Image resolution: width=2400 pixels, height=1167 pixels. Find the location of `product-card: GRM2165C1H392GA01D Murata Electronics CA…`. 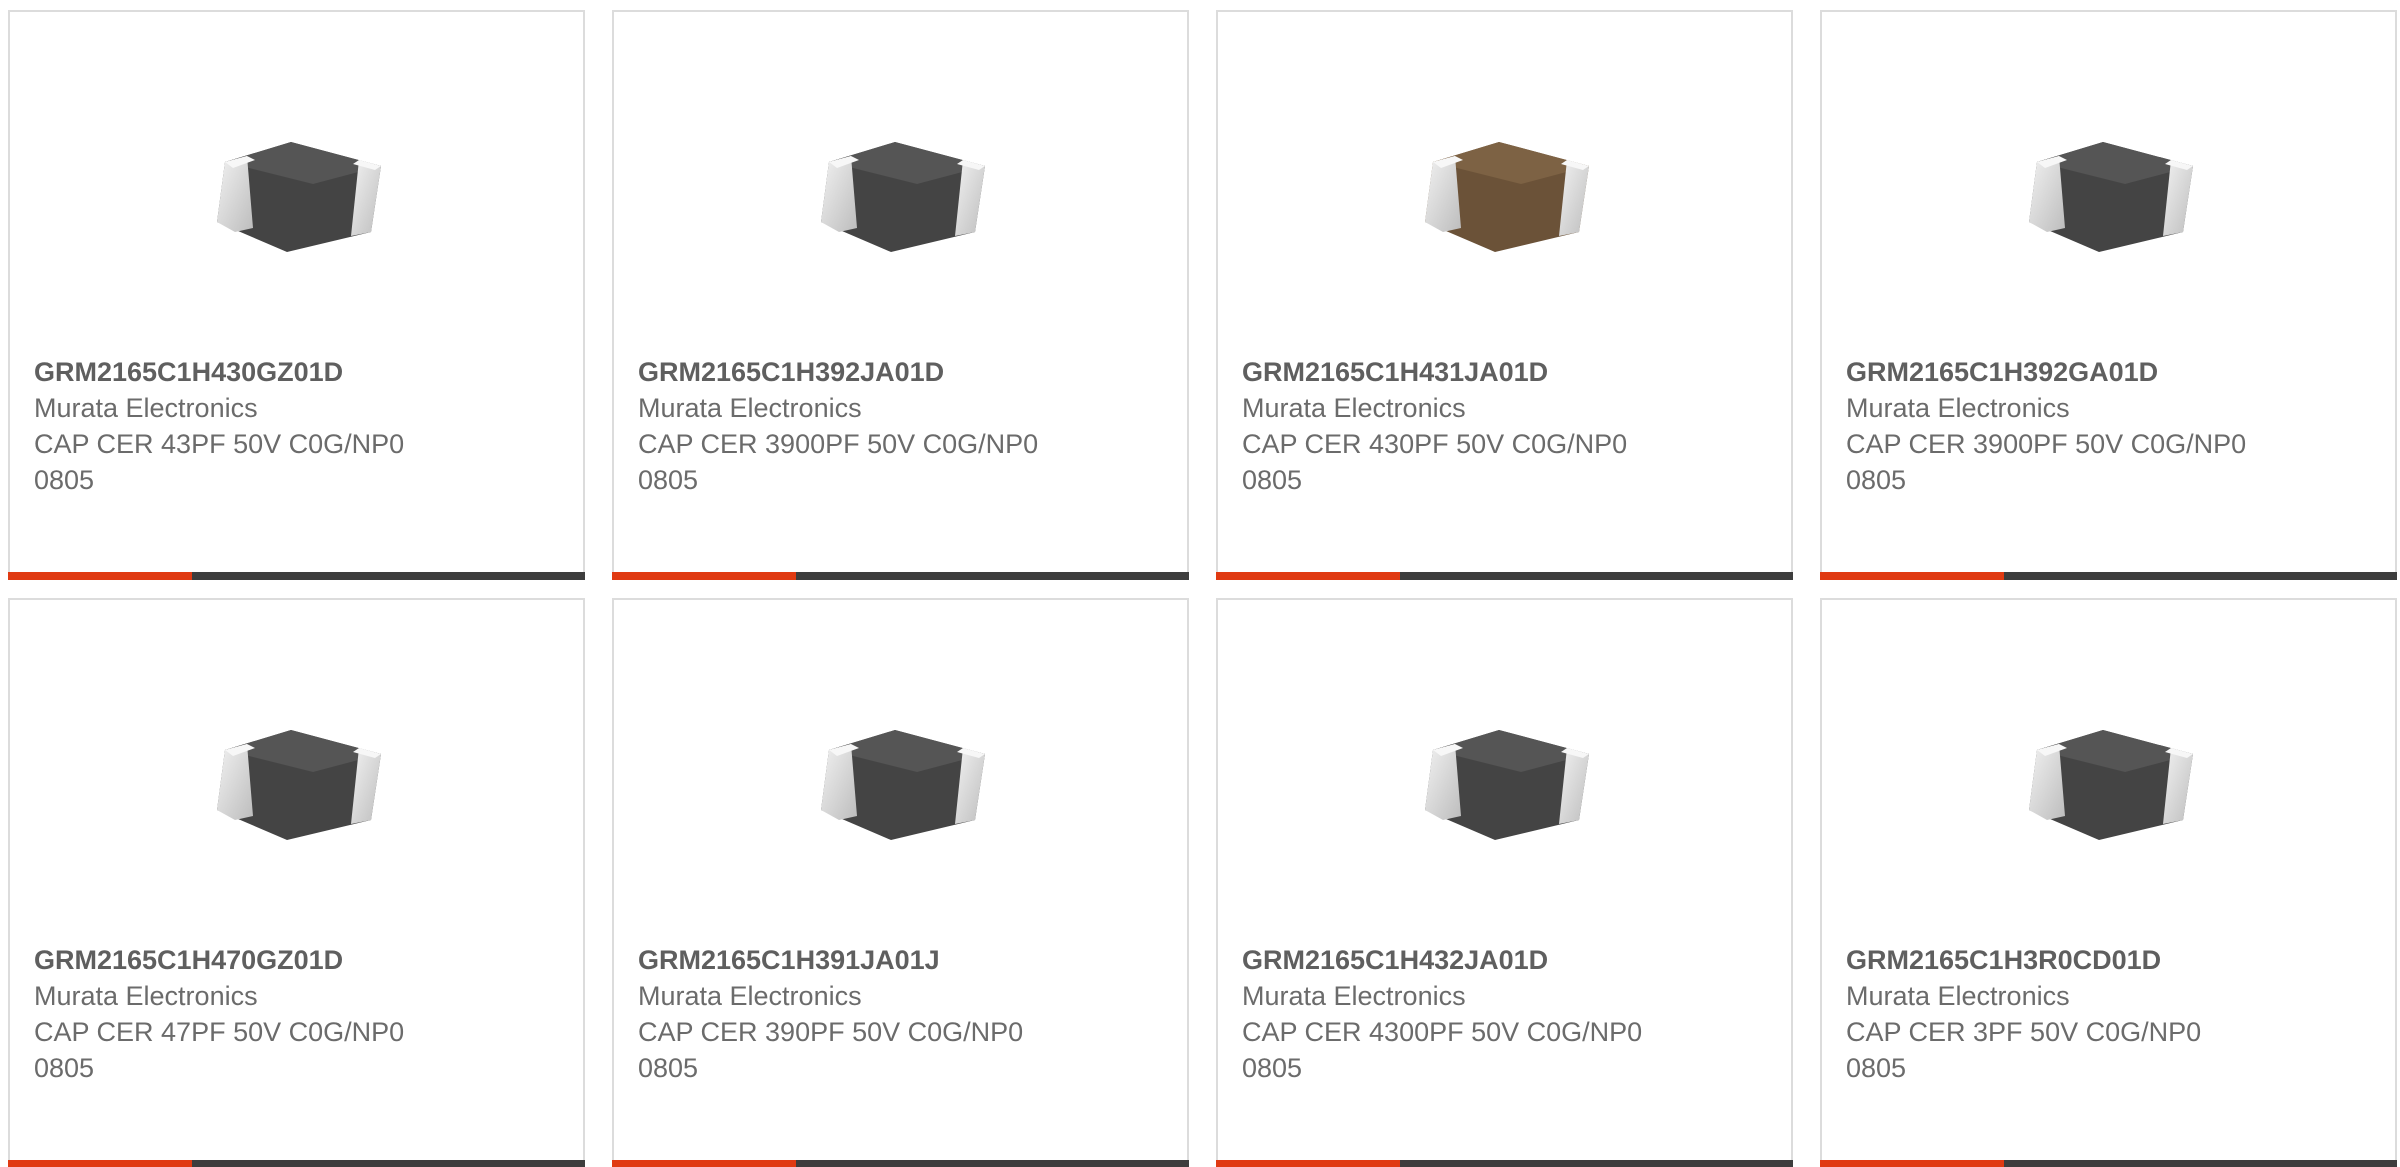

product-card: GRM2165C1H392GA01D Murata Electronics CA… is located at coordinates (2108, 295).